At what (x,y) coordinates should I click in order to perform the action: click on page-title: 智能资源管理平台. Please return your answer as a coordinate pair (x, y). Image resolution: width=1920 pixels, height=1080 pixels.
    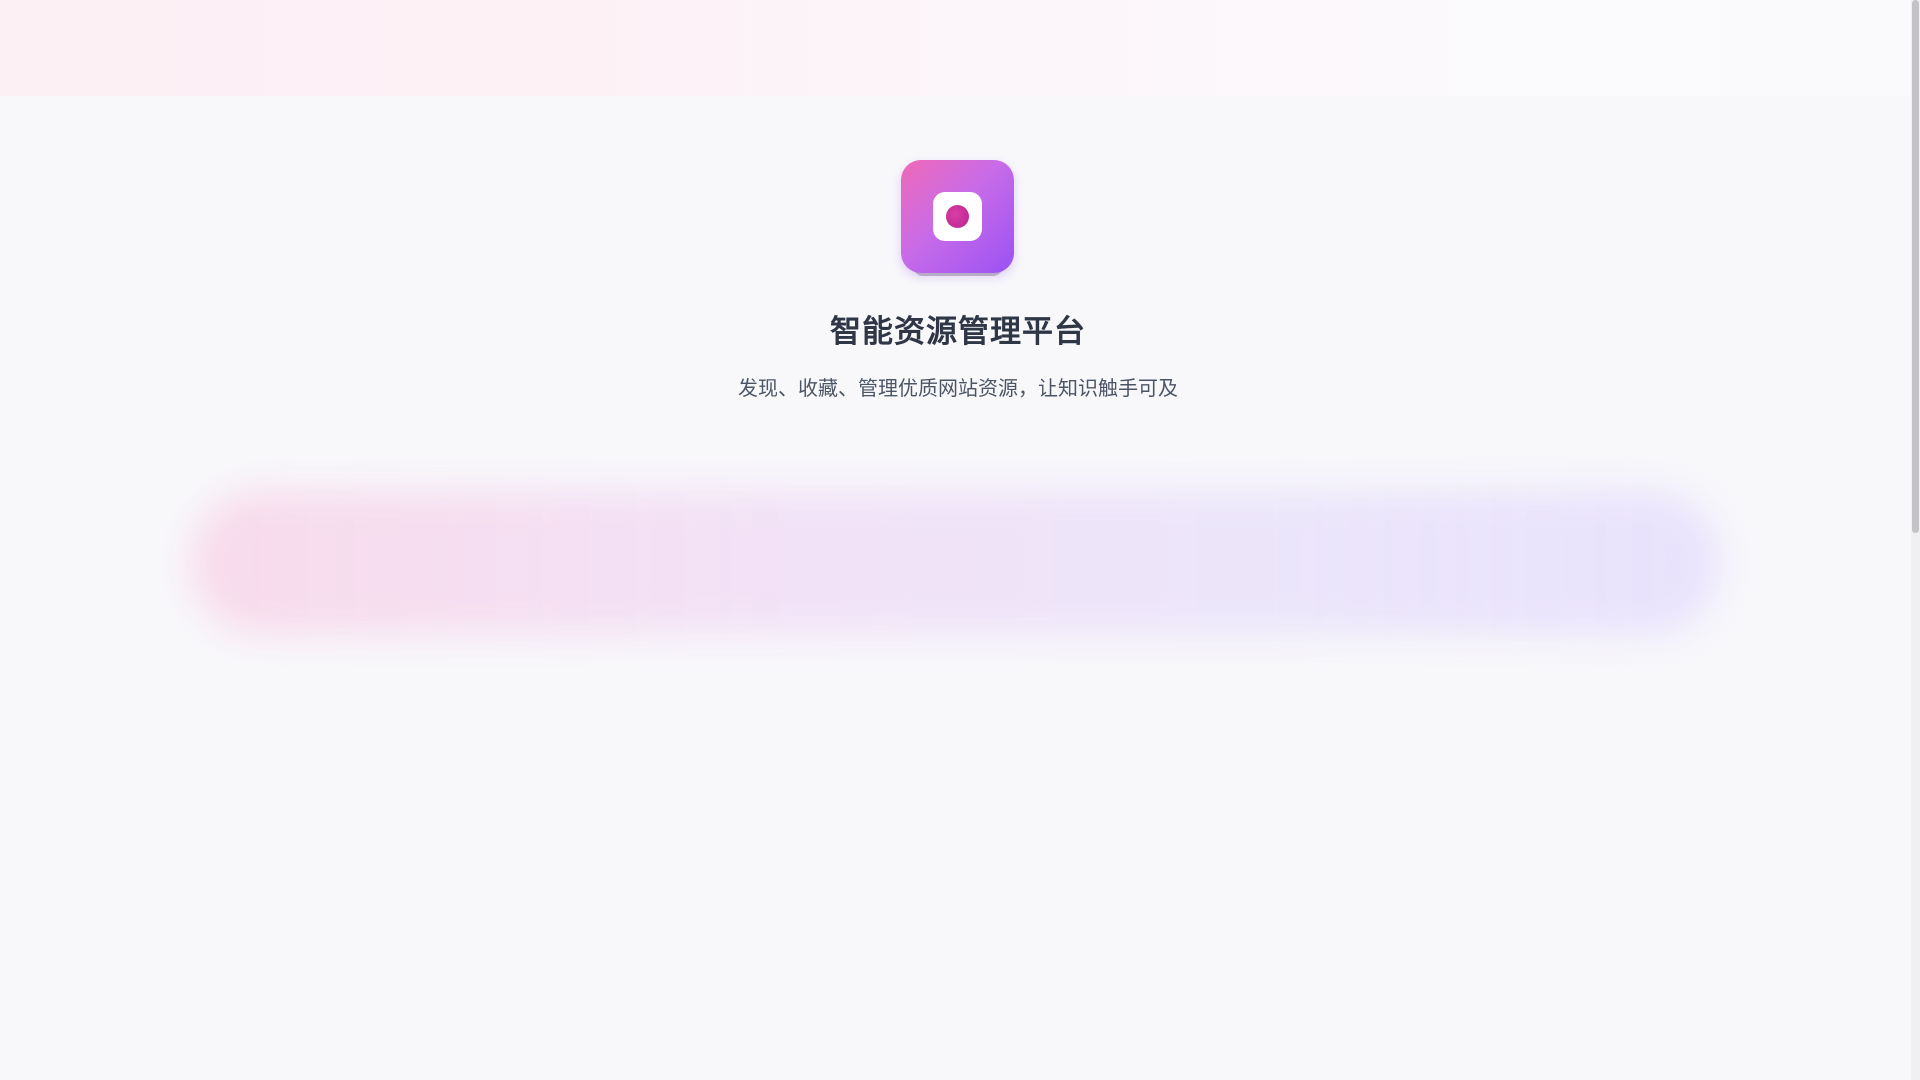
    Looking at the image, I should click on (958, 332).